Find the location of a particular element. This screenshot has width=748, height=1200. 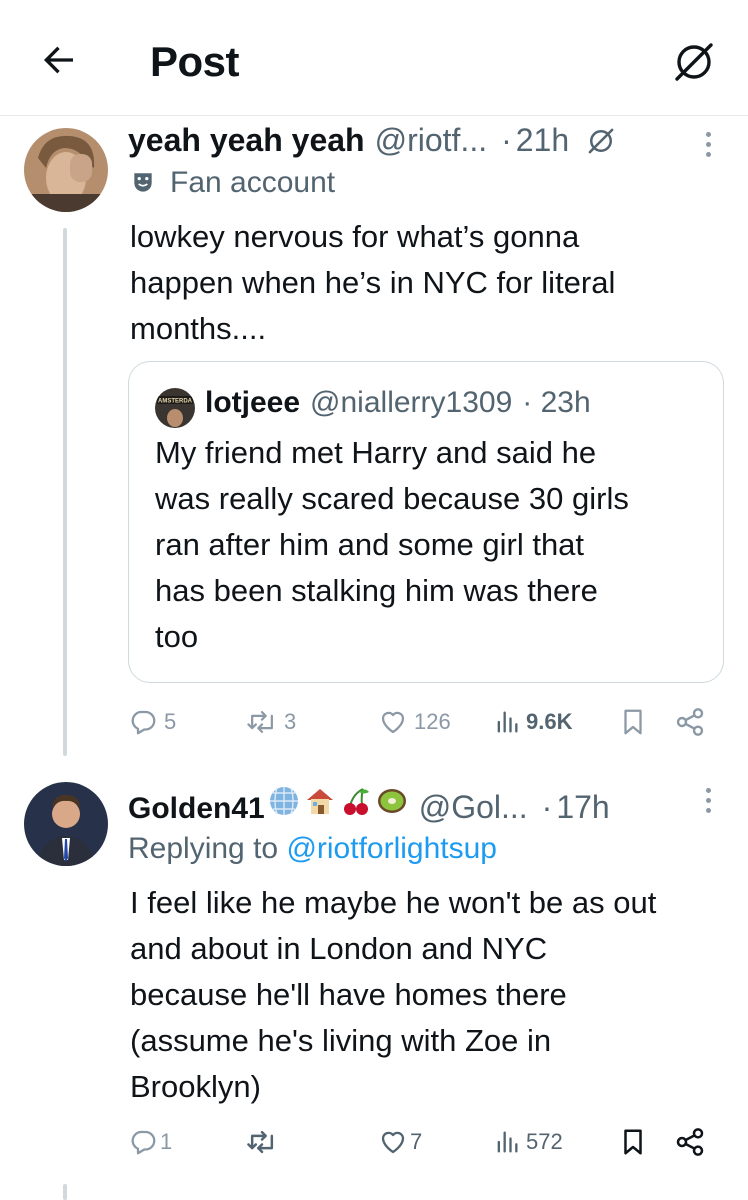

grok-button is located at coordinates (694, 62).